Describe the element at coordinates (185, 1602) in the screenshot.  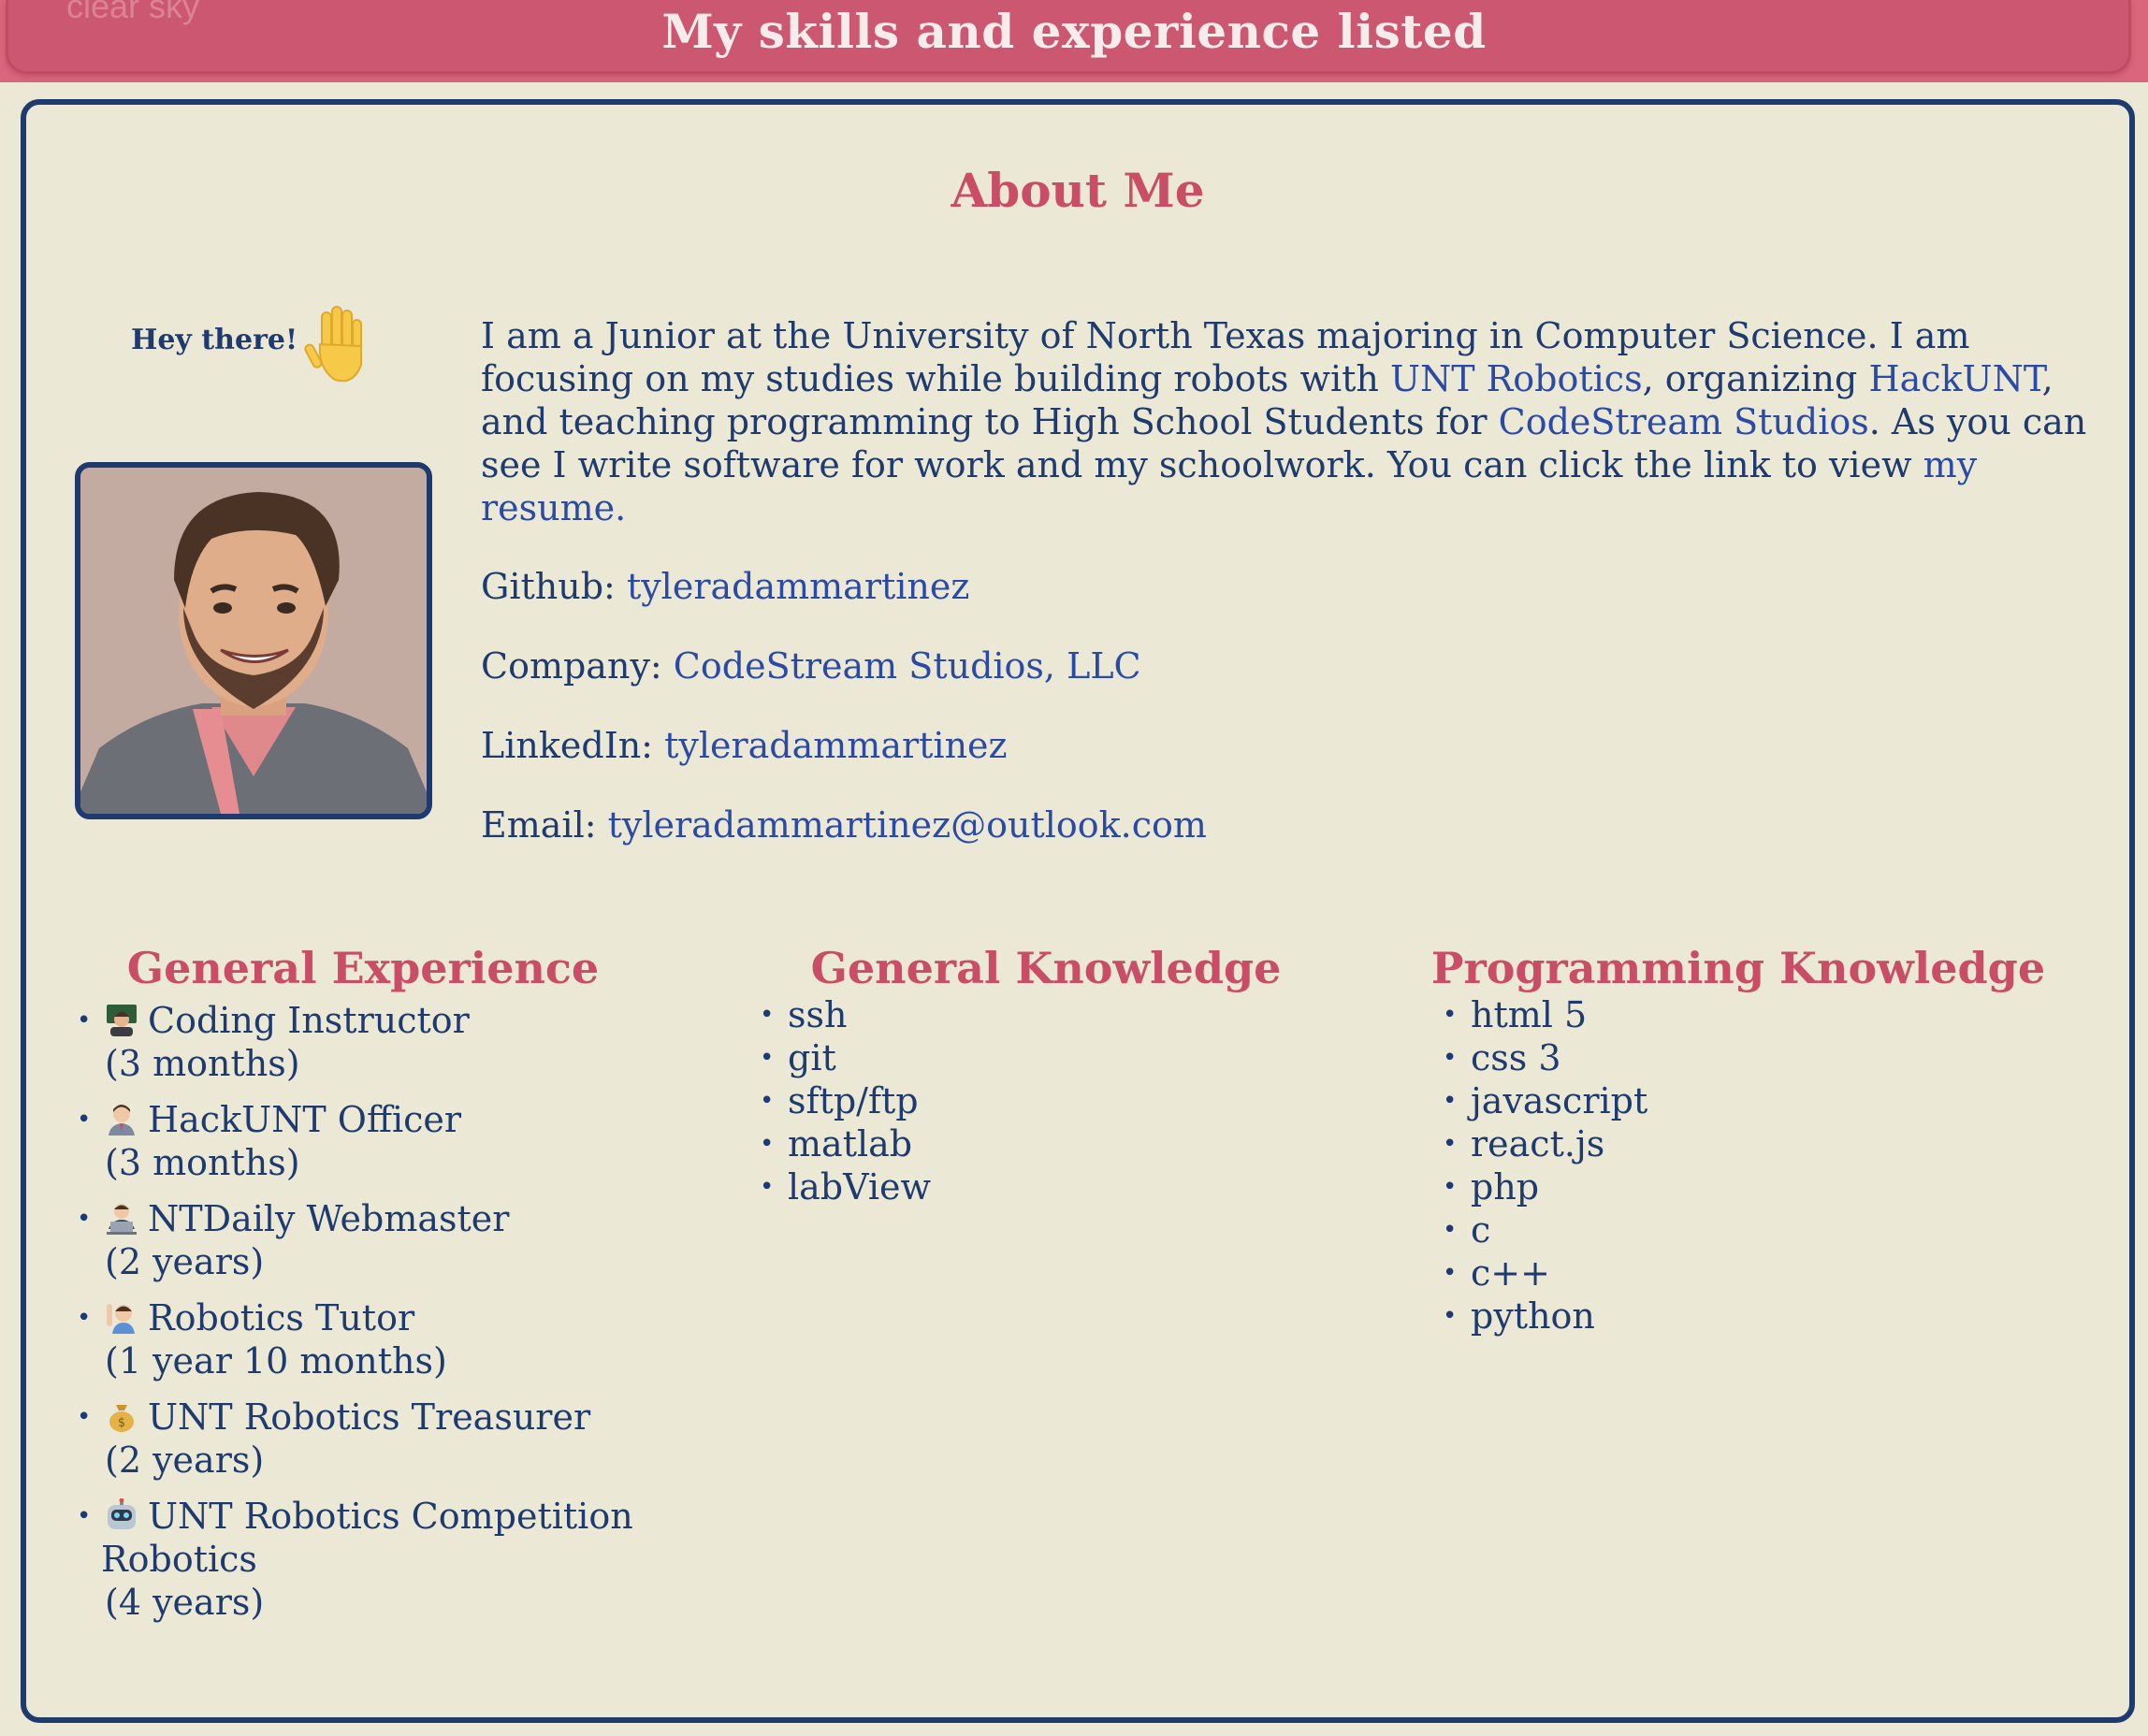
I see `duration-text: (4 years)` at that location.